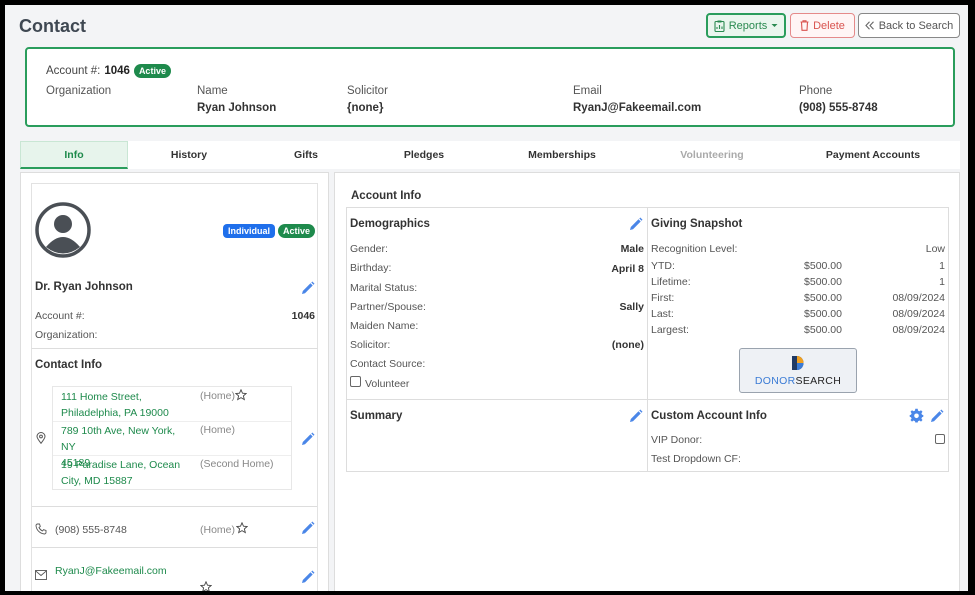  I want to click on delete-button: Delete, so click(822, 25).